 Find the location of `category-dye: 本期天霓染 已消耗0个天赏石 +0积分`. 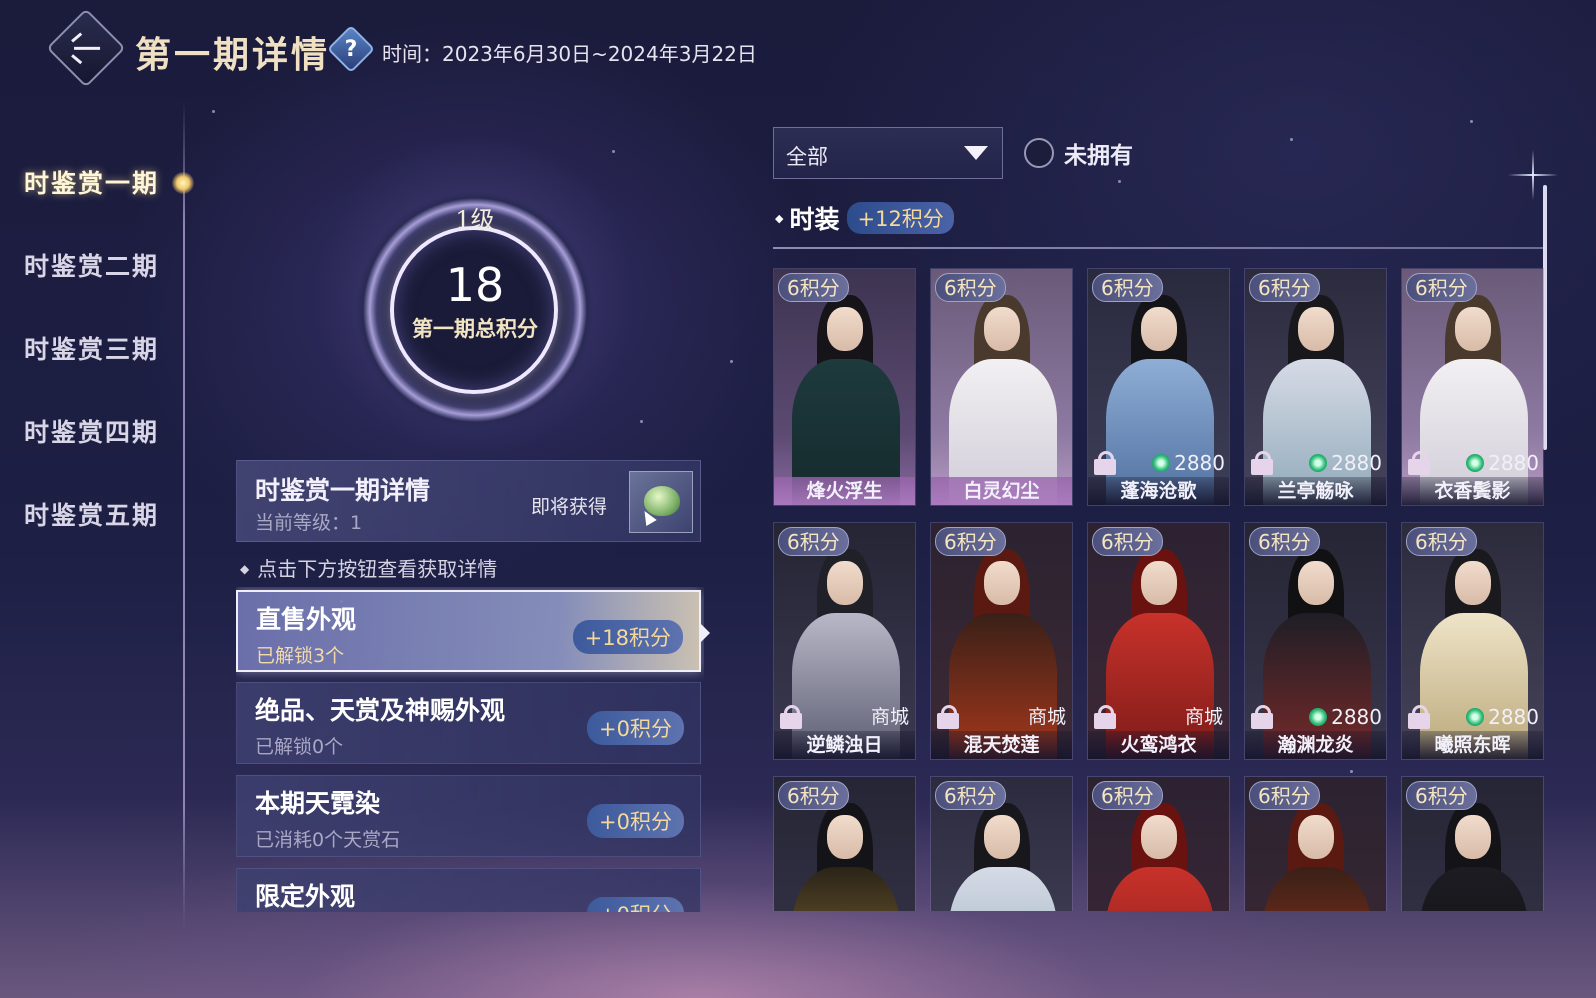

category-dye: 本期天霓染 已消耗0个天赏石 +0积分 is located at coordinates (468, 816).